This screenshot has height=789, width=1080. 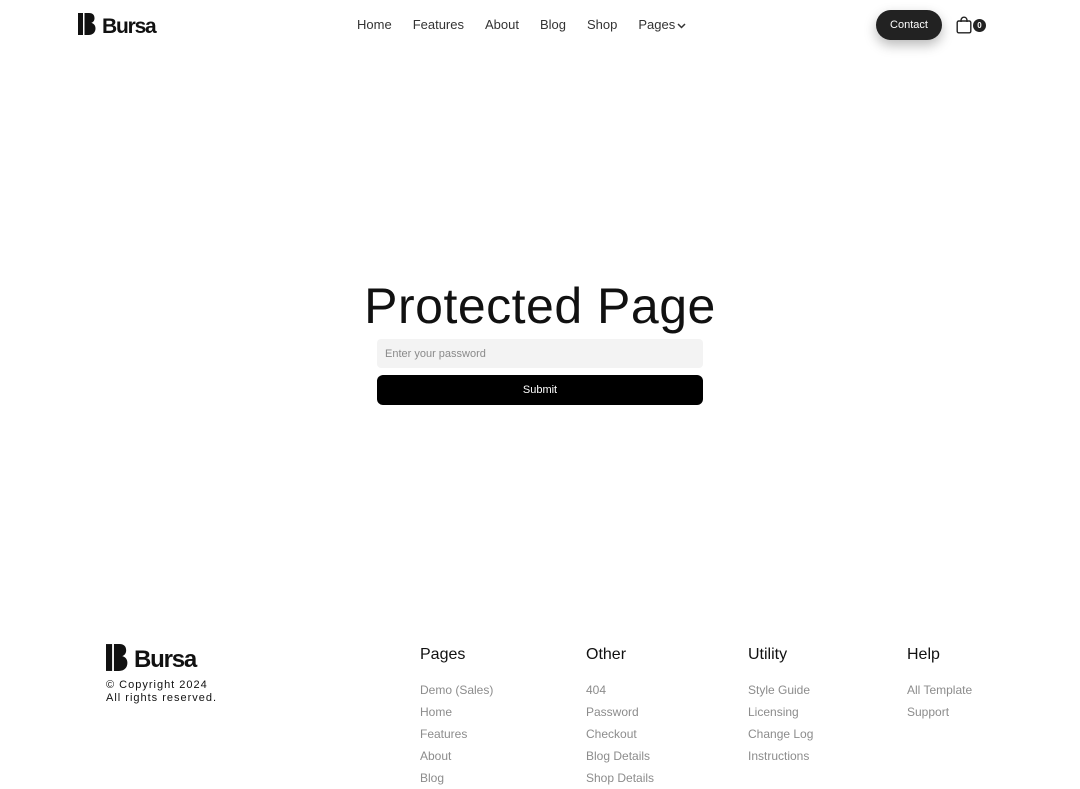 I want to click on footer-link: Licensing, so click(x=780, y=712).